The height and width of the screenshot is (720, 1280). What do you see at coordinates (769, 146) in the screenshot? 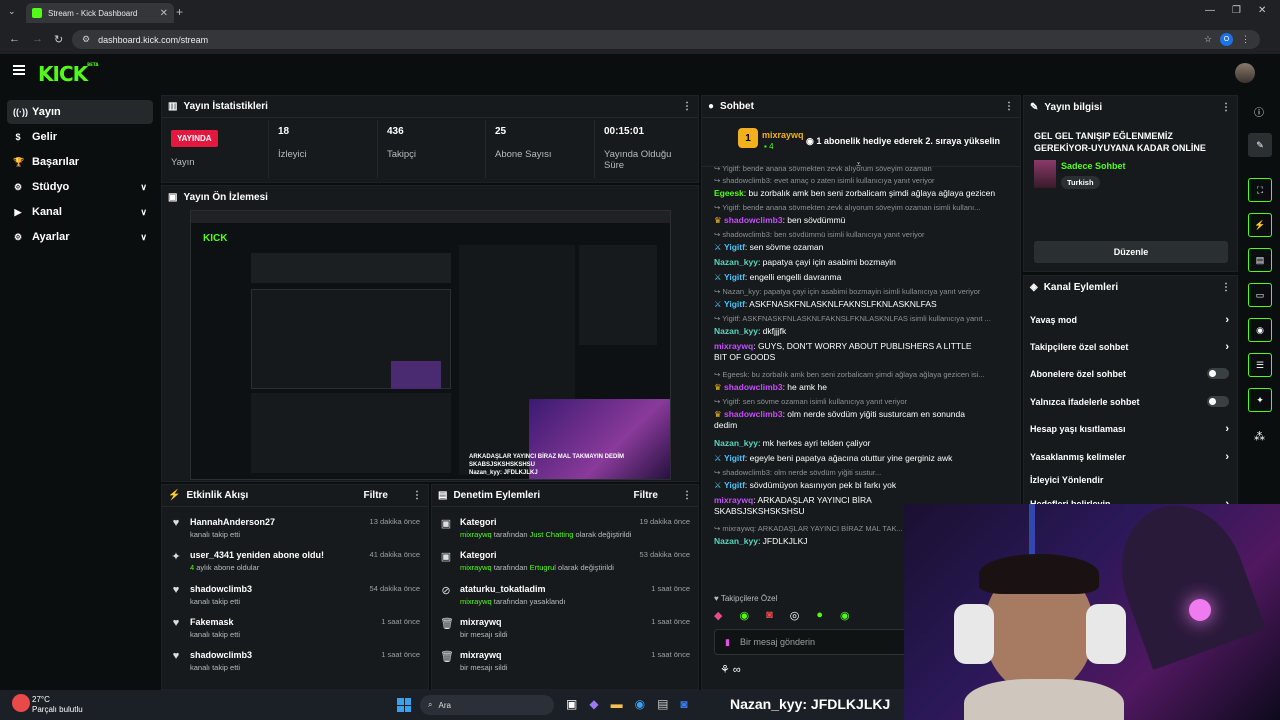
I see `pinned-count: ▪ 4` at bounding box center [769, 146].